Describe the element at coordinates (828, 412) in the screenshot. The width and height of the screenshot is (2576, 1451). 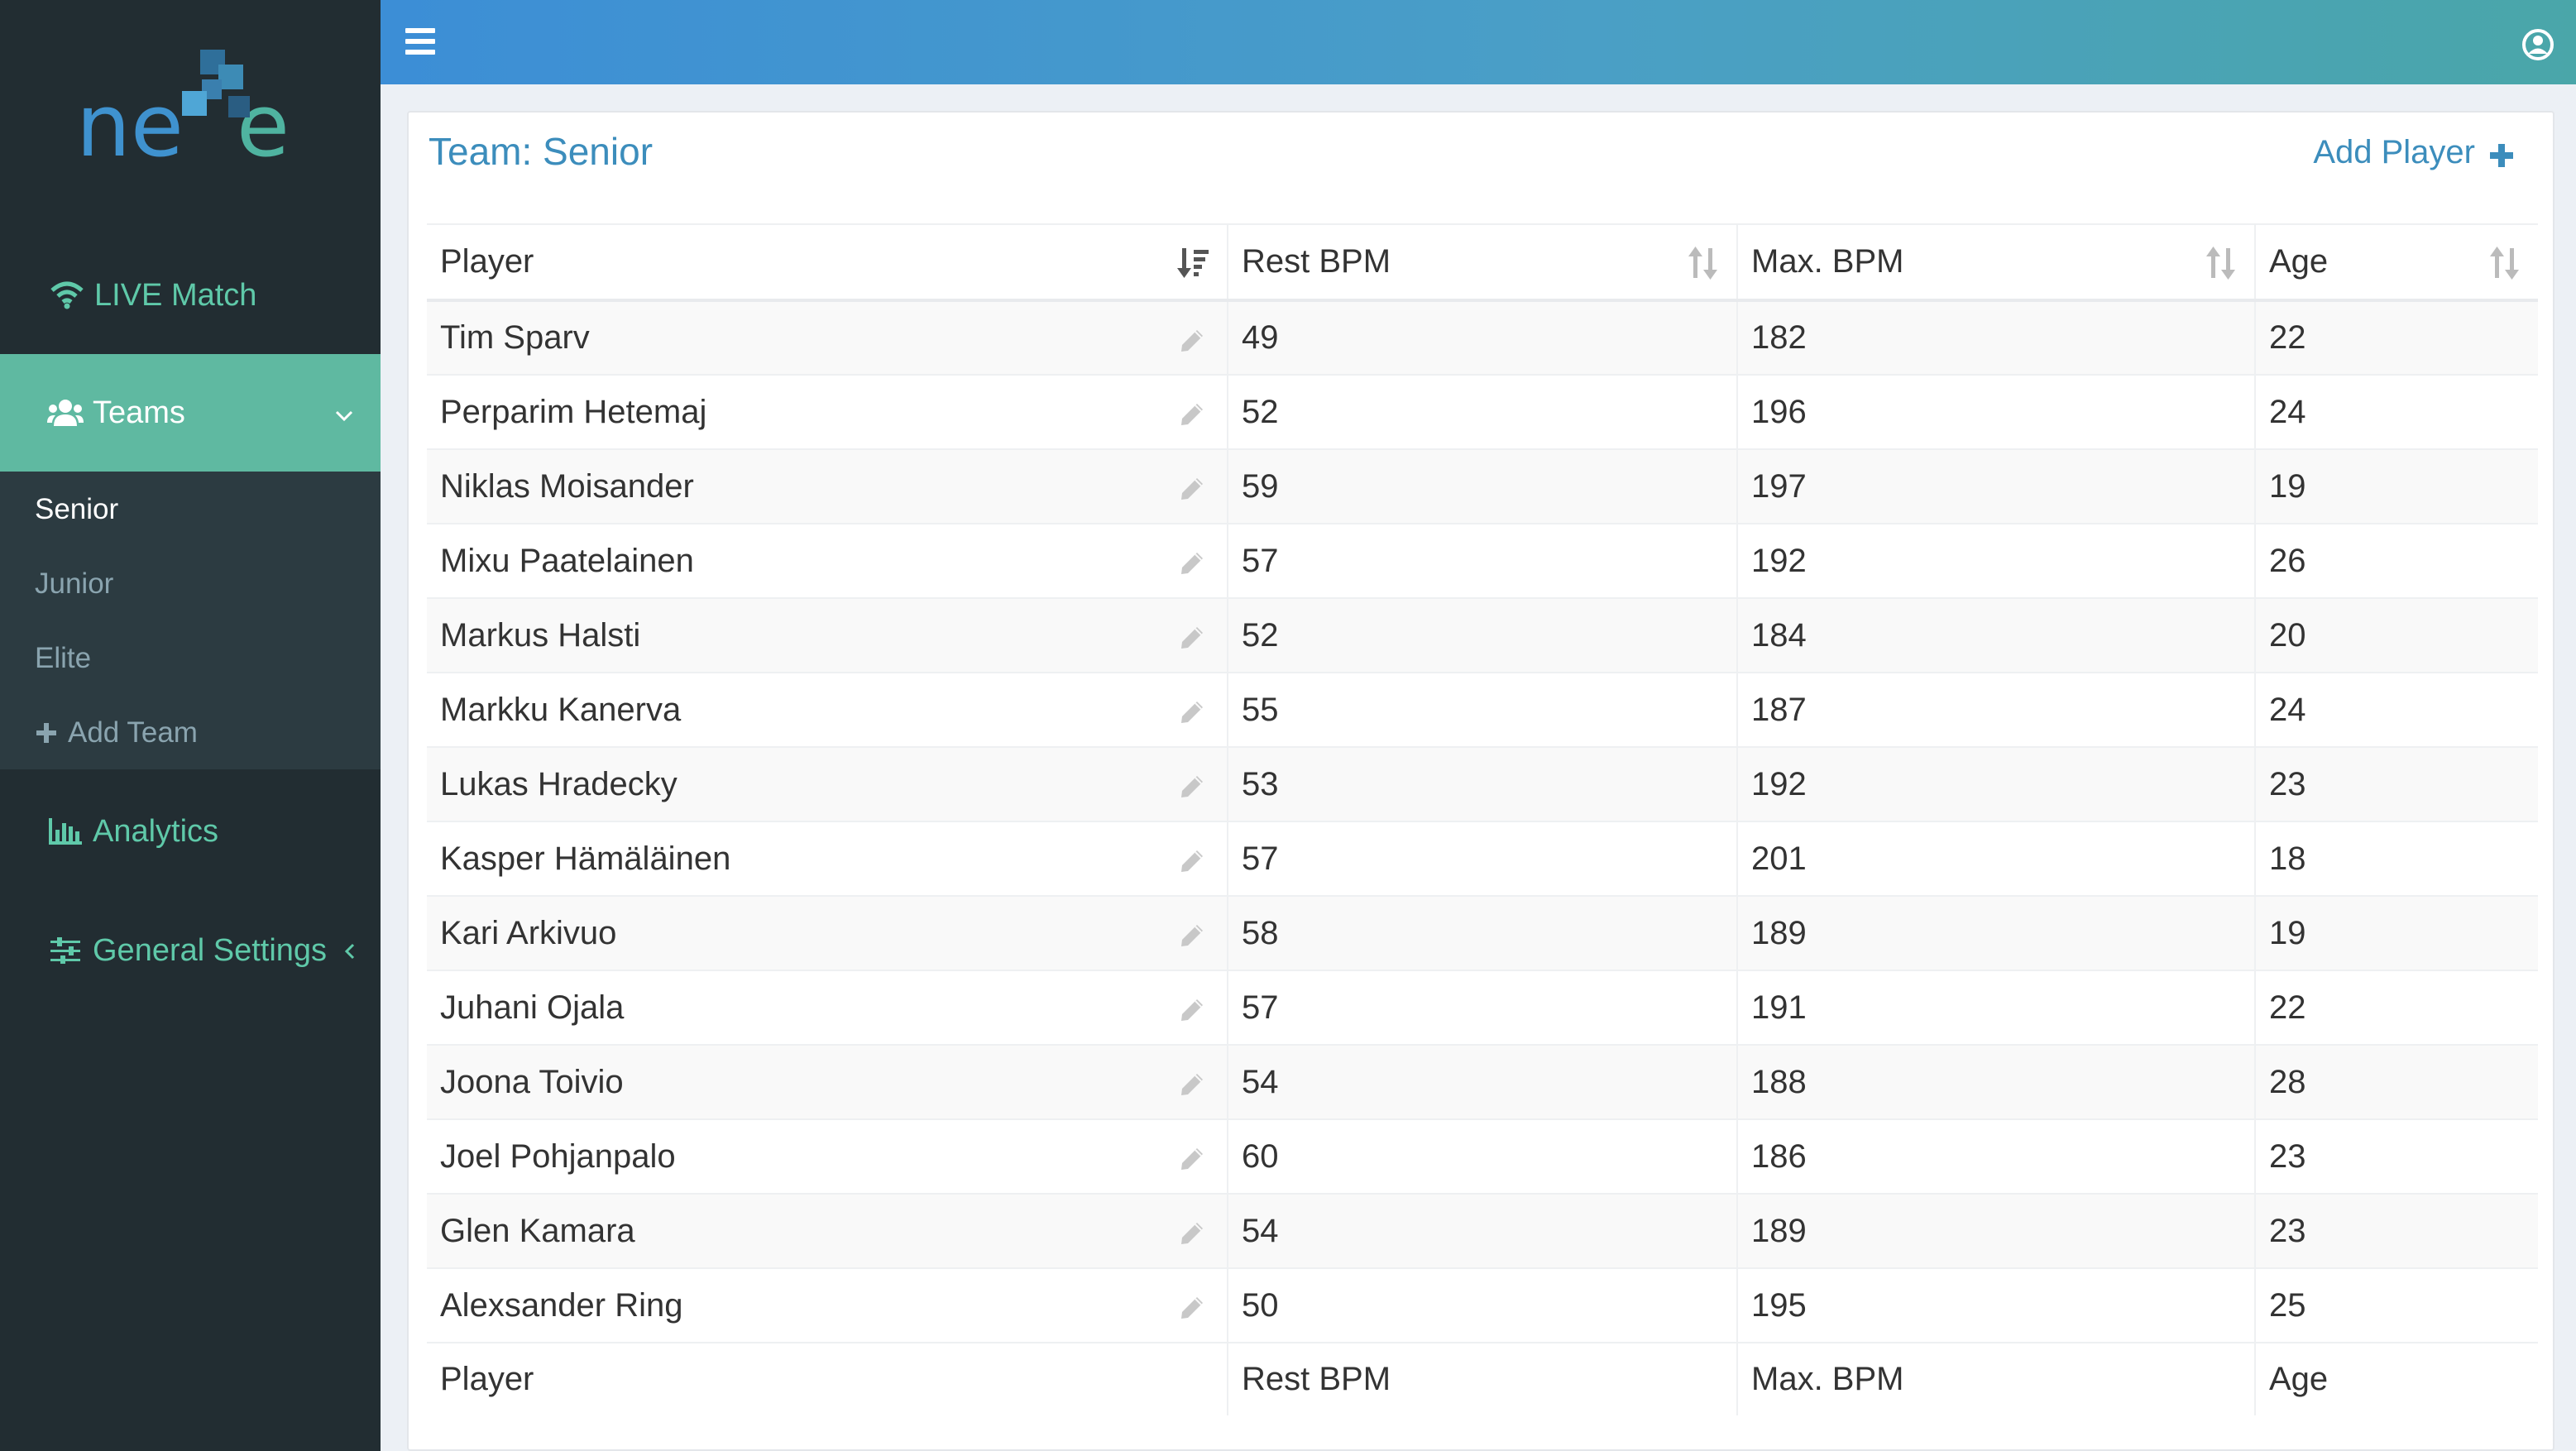
I see `player-name-cell: Perparim Hetemaj` at that location.